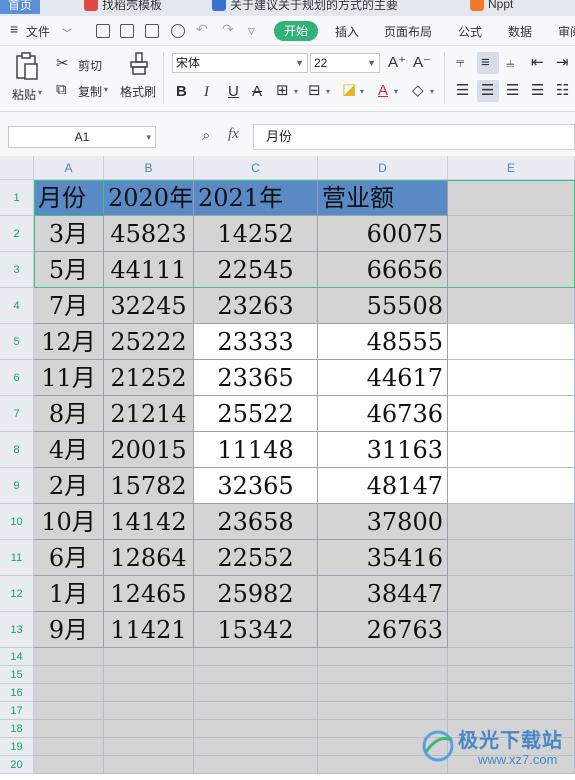 The width and height of the screenshot is (575, 780). I want to click on tab-review: 审阅, so click(566, 31).